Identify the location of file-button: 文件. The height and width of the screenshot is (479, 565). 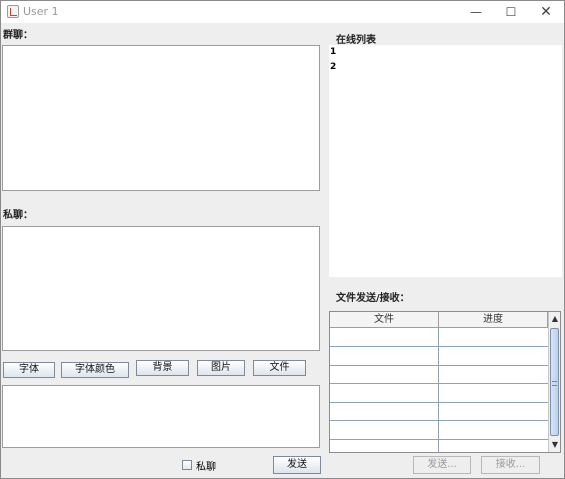
(279, 368).